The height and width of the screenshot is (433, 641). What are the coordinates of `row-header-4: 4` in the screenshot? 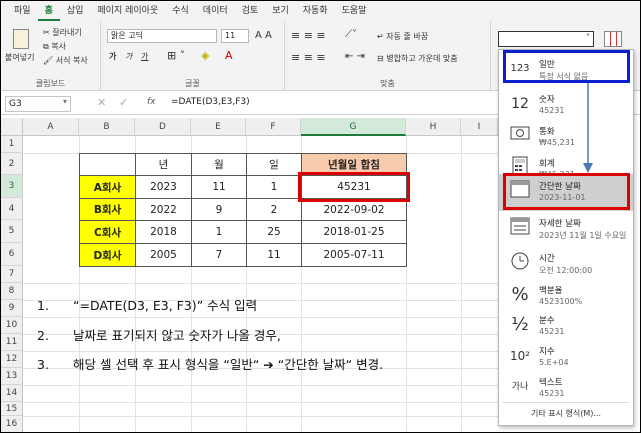 It's located at (12, 209).